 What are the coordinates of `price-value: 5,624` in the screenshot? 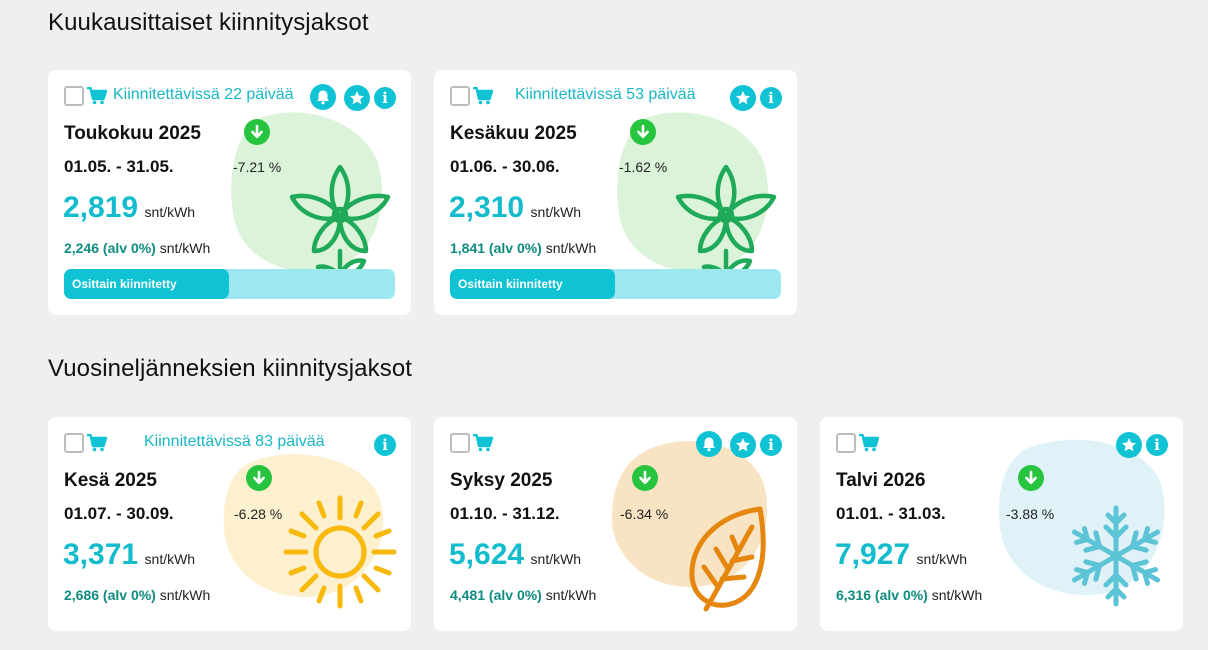 It's located at (487, 554).